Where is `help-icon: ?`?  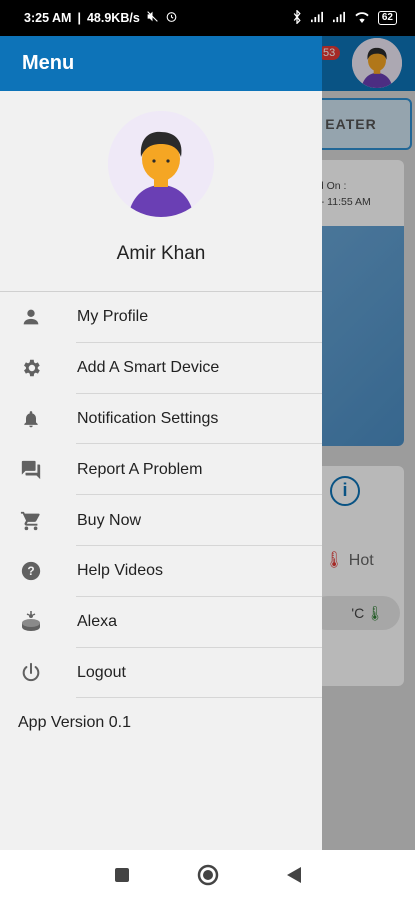 help-icon: ? is located at coordinates (31, 571).